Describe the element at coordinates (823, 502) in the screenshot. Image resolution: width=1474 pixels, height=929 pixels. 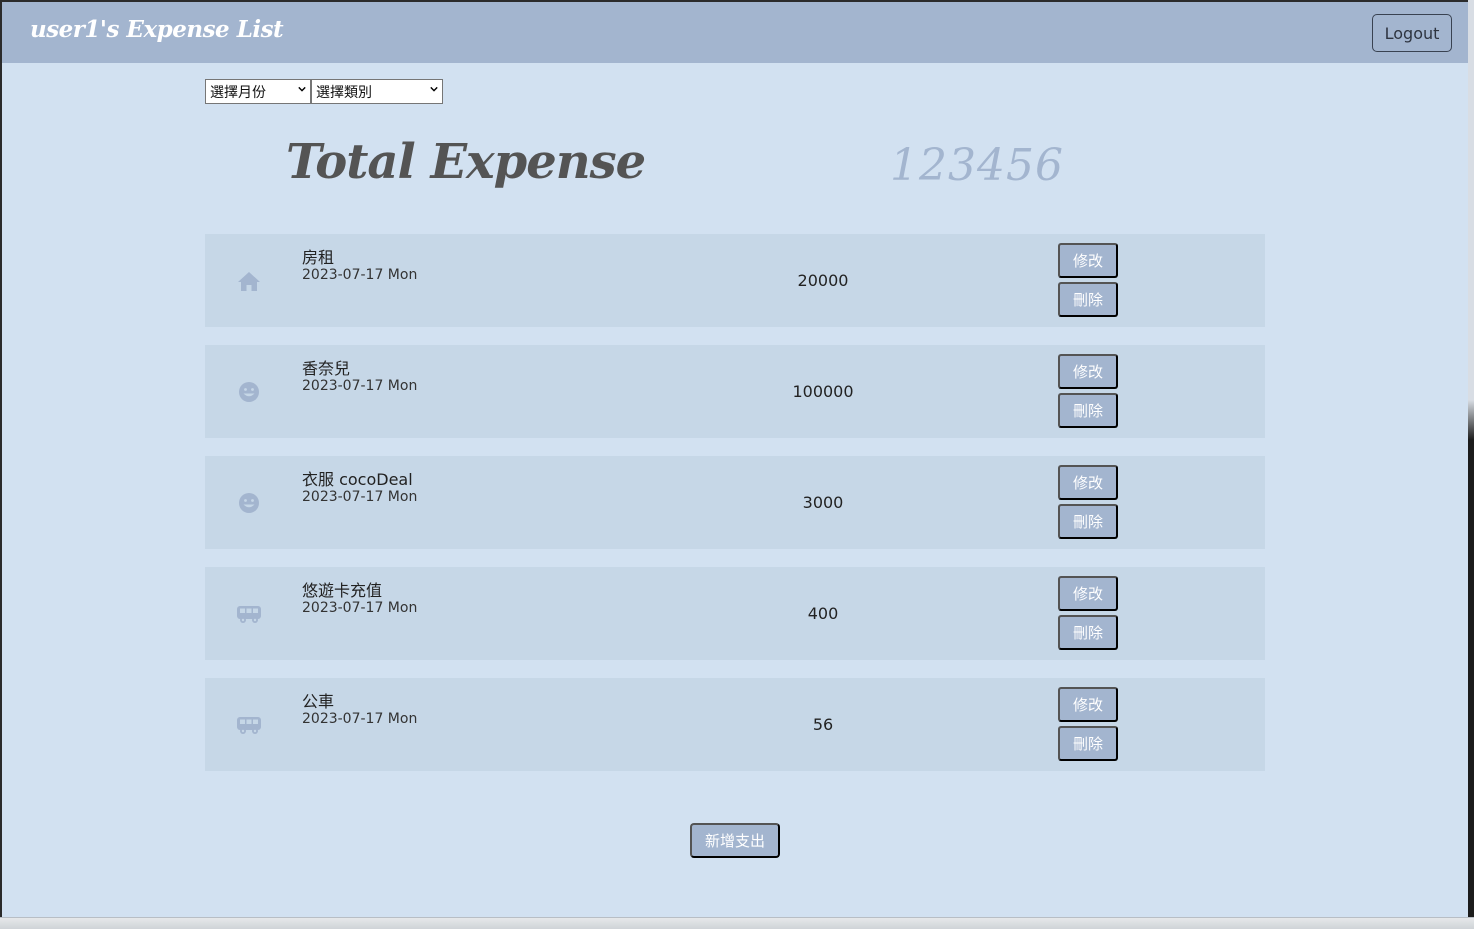
I see `expense-amount: 3000` at that location.